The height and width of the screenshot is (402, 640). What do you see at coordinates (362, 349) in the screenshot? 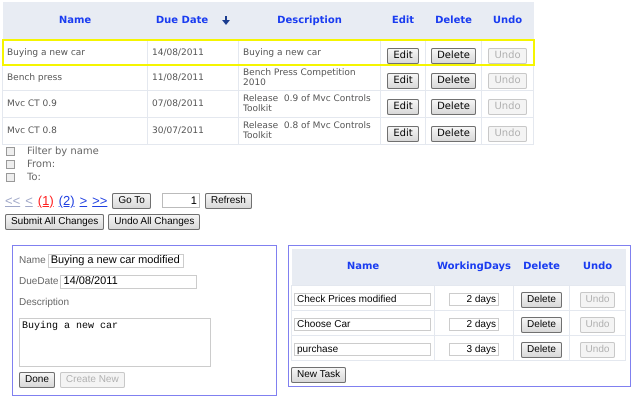
I see `task-name-field: purchase` at bounding box center [362, 349].